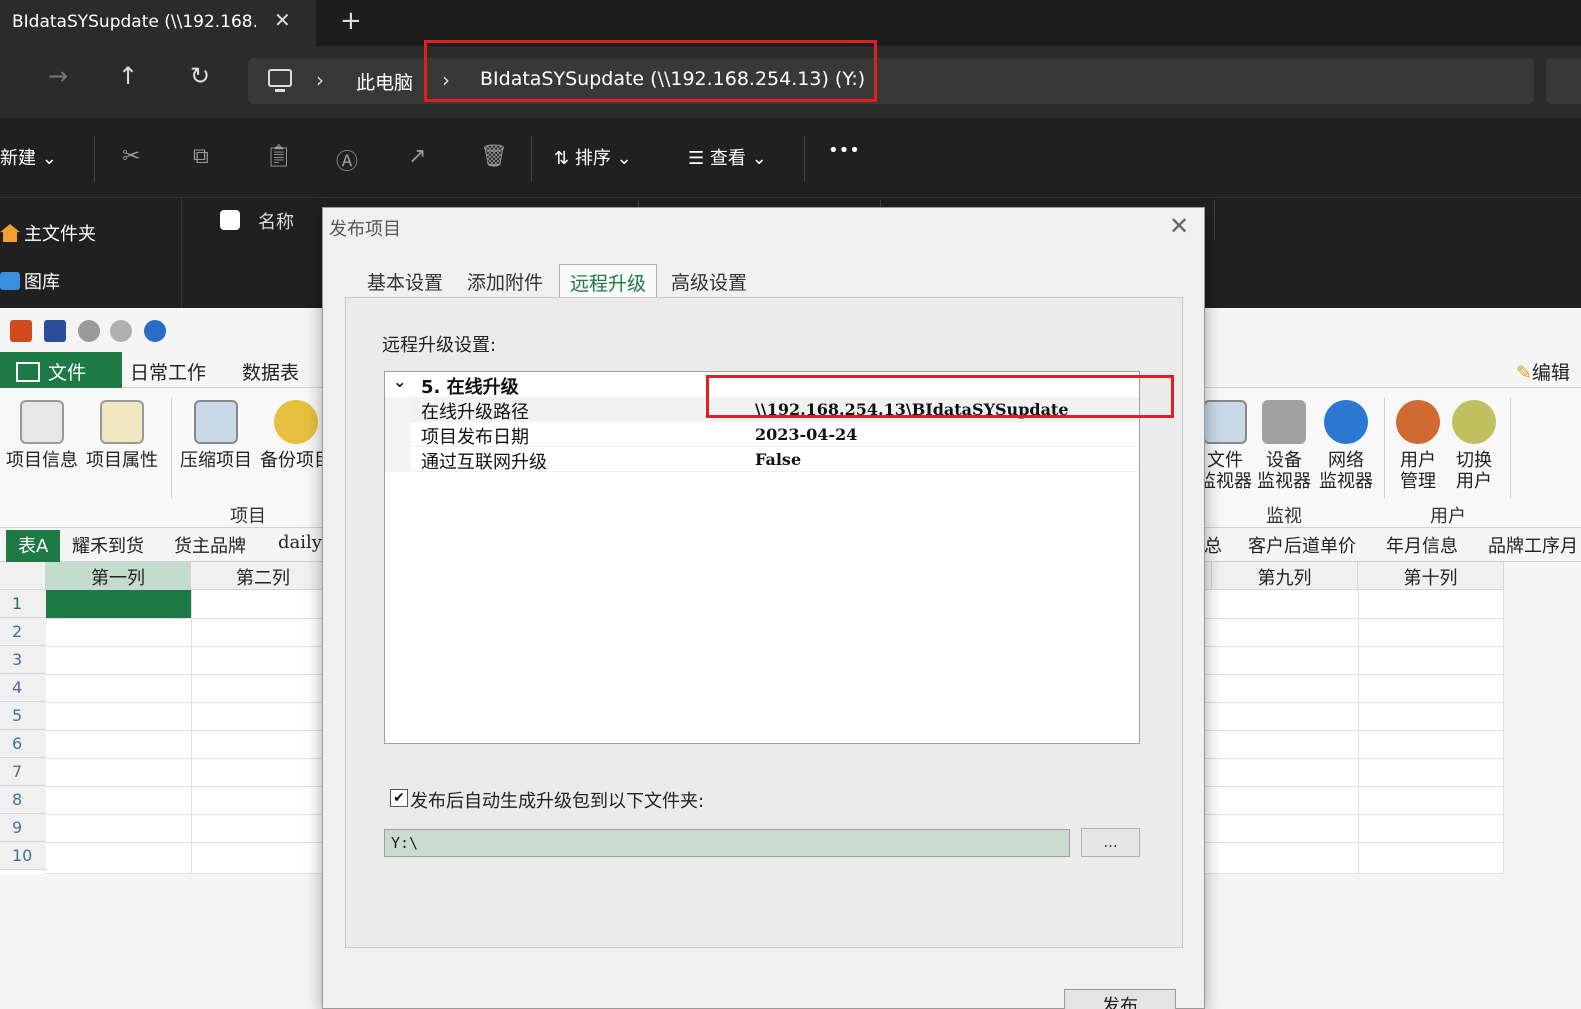  I want to click on breadcrumb-this-pc: 此电脑, so click(384, 81).